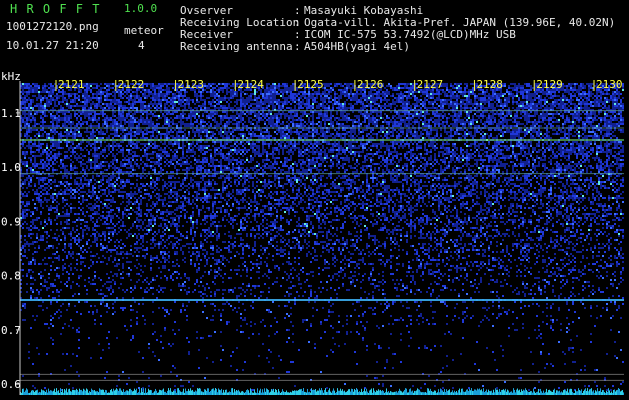 Image resolution: width=629 pixels, height=400 pixels. Describe the element at coordinates (11, 76) in the screenshot. I see `freq-unit-label: kHz` at that location.